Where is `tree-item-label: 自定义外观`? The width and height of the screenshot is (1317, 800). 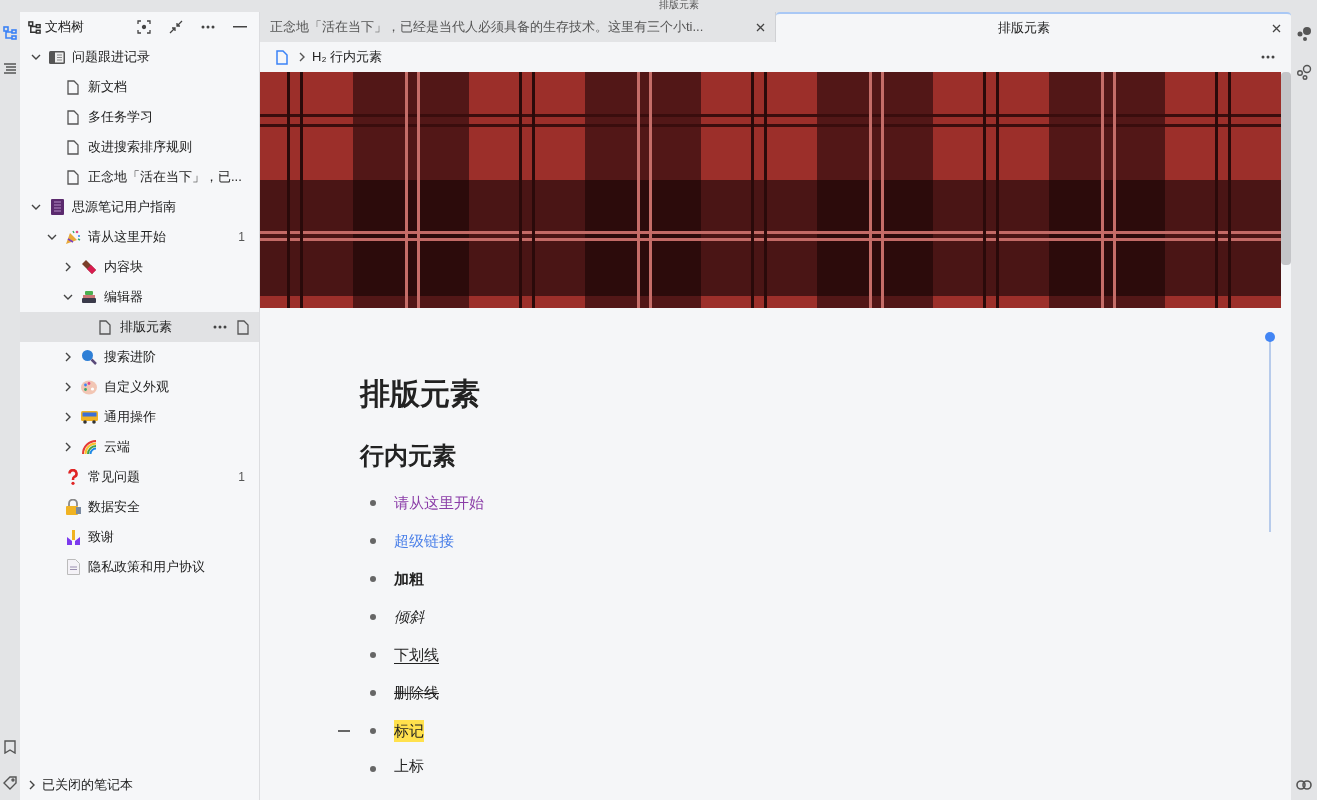 tree-item-label: 自定义外观 is located at coordinates (136, 387).